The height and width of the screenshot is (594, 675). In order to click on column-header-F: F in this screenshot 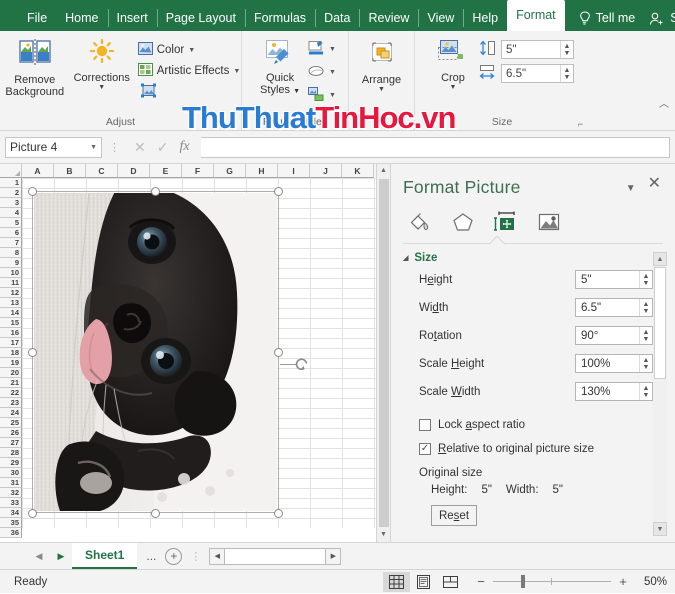, I will do `click(198, 171)`.